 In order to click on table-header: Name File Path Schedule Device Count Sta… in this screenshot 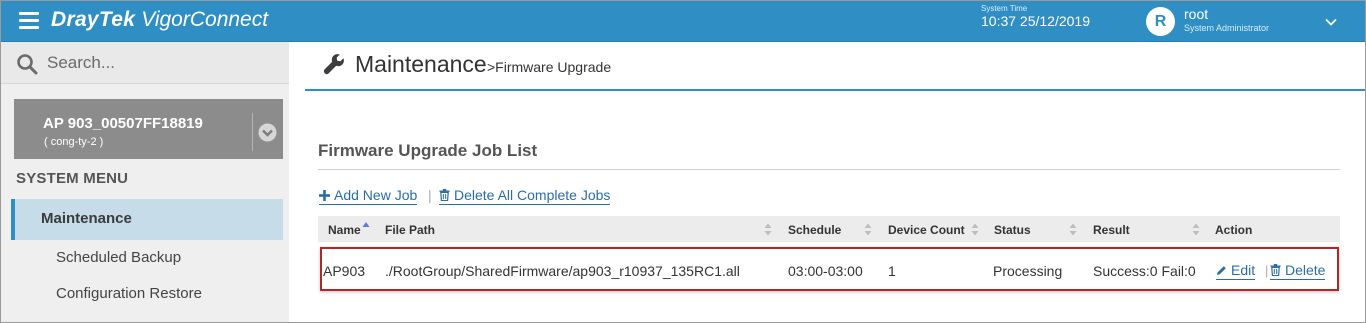, I will do `click(829, 229)`.